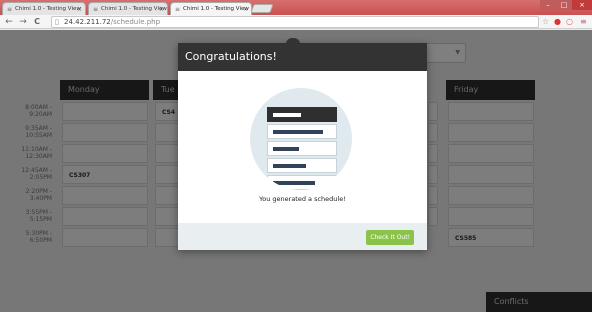 This screenshot has height=312, width=592. What do you see at coordinates (9, 22) in the screenshot?
I see `back-arrow-icon: ←` at bounding box center [9, 22].